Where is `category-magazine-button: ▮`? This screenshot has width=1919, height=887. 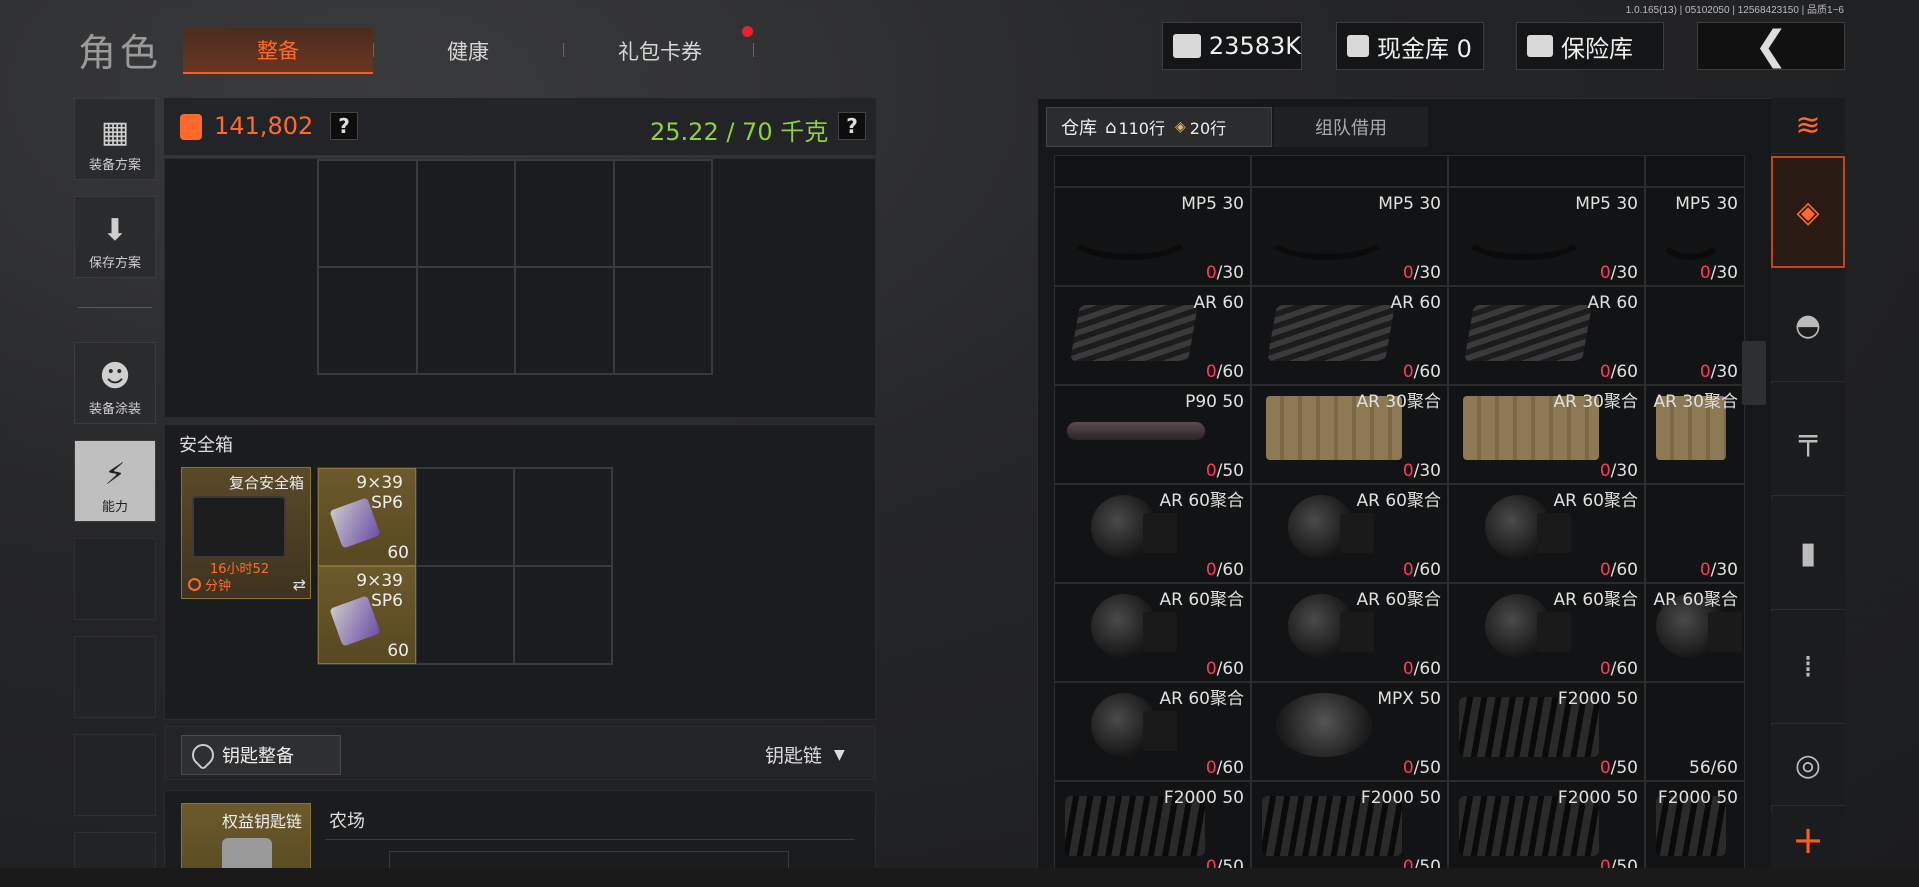
category-magazine-button: ▮ is located at coordinates (1808, 554).